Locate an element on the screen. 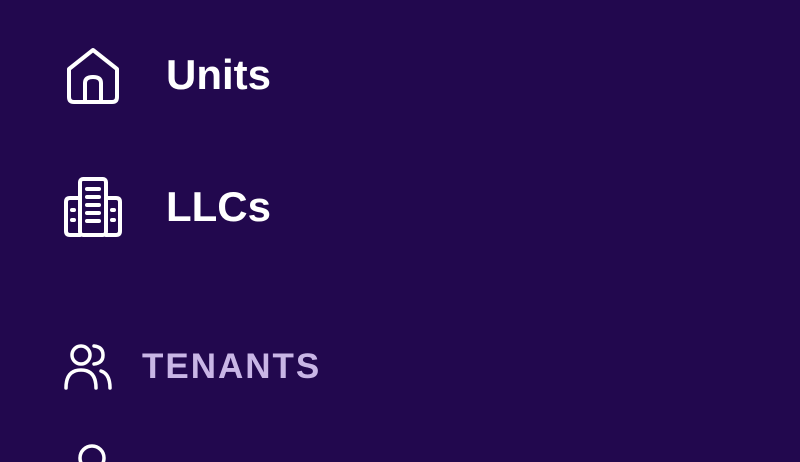 The height and width of the screenshot is (462, 800). sidebar-item-units: Units is located at coordinates (166, 75).